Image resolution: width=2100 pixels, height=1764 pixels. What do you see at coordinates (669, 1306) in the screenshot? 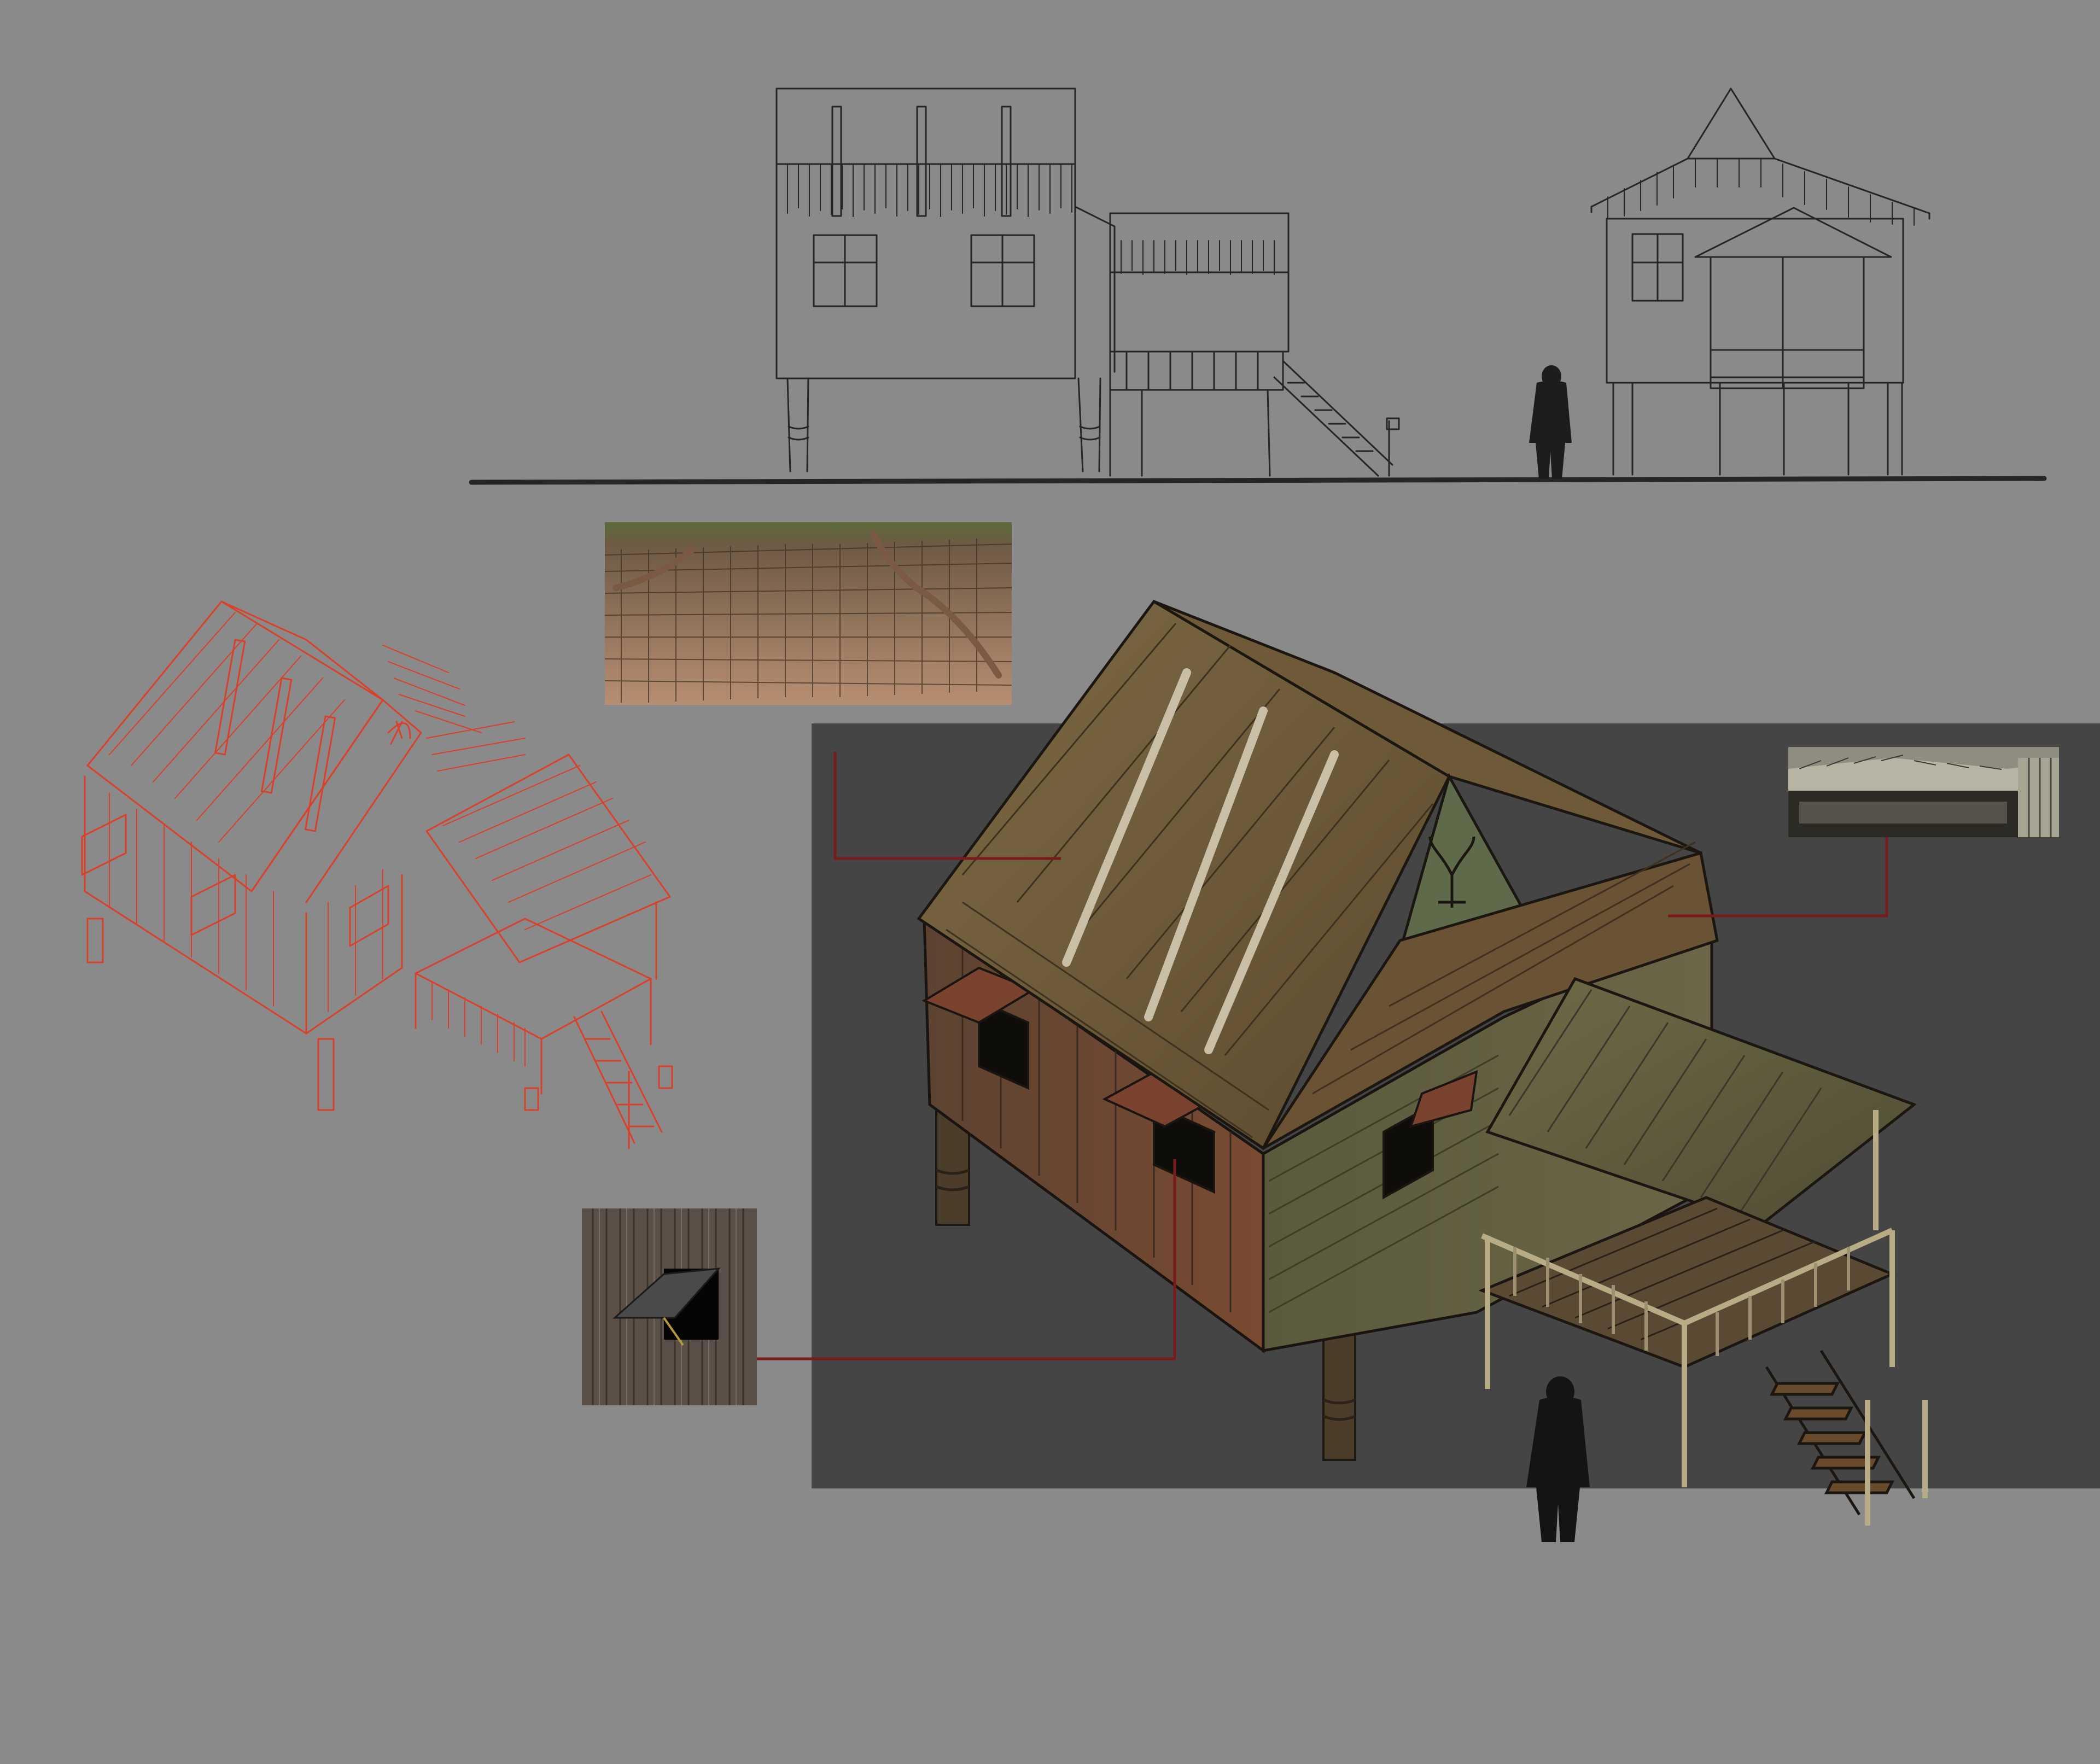
I see `window-reference-photo` at bounding box center [669, 1306].